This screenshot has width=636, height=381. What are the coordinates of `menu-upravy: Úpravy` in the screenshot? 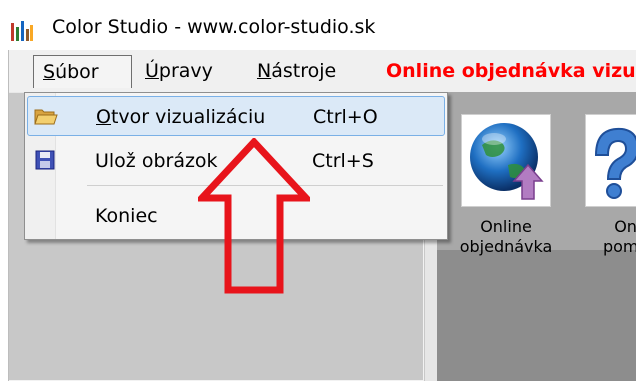 It's located at (179, 71).